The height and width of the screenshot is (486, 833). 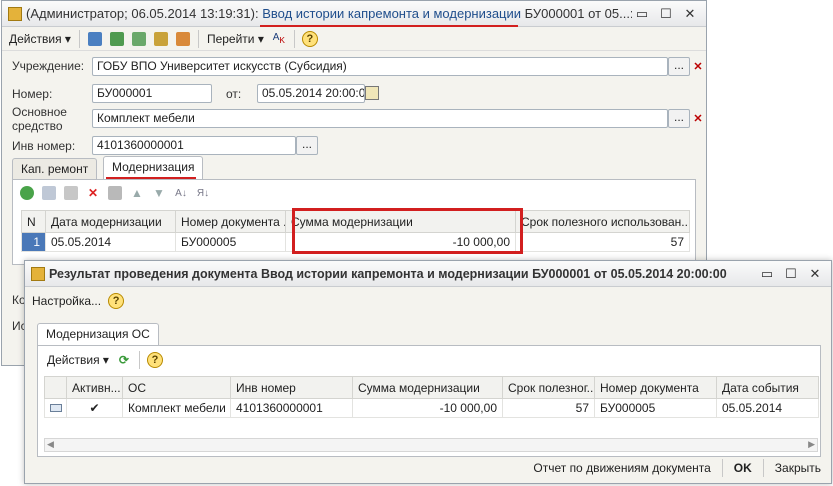 What do you see at coordinates (698, 67) in the screenshot?
I see `institution-clear-icon: ✕` at bounding box center [698, 67].